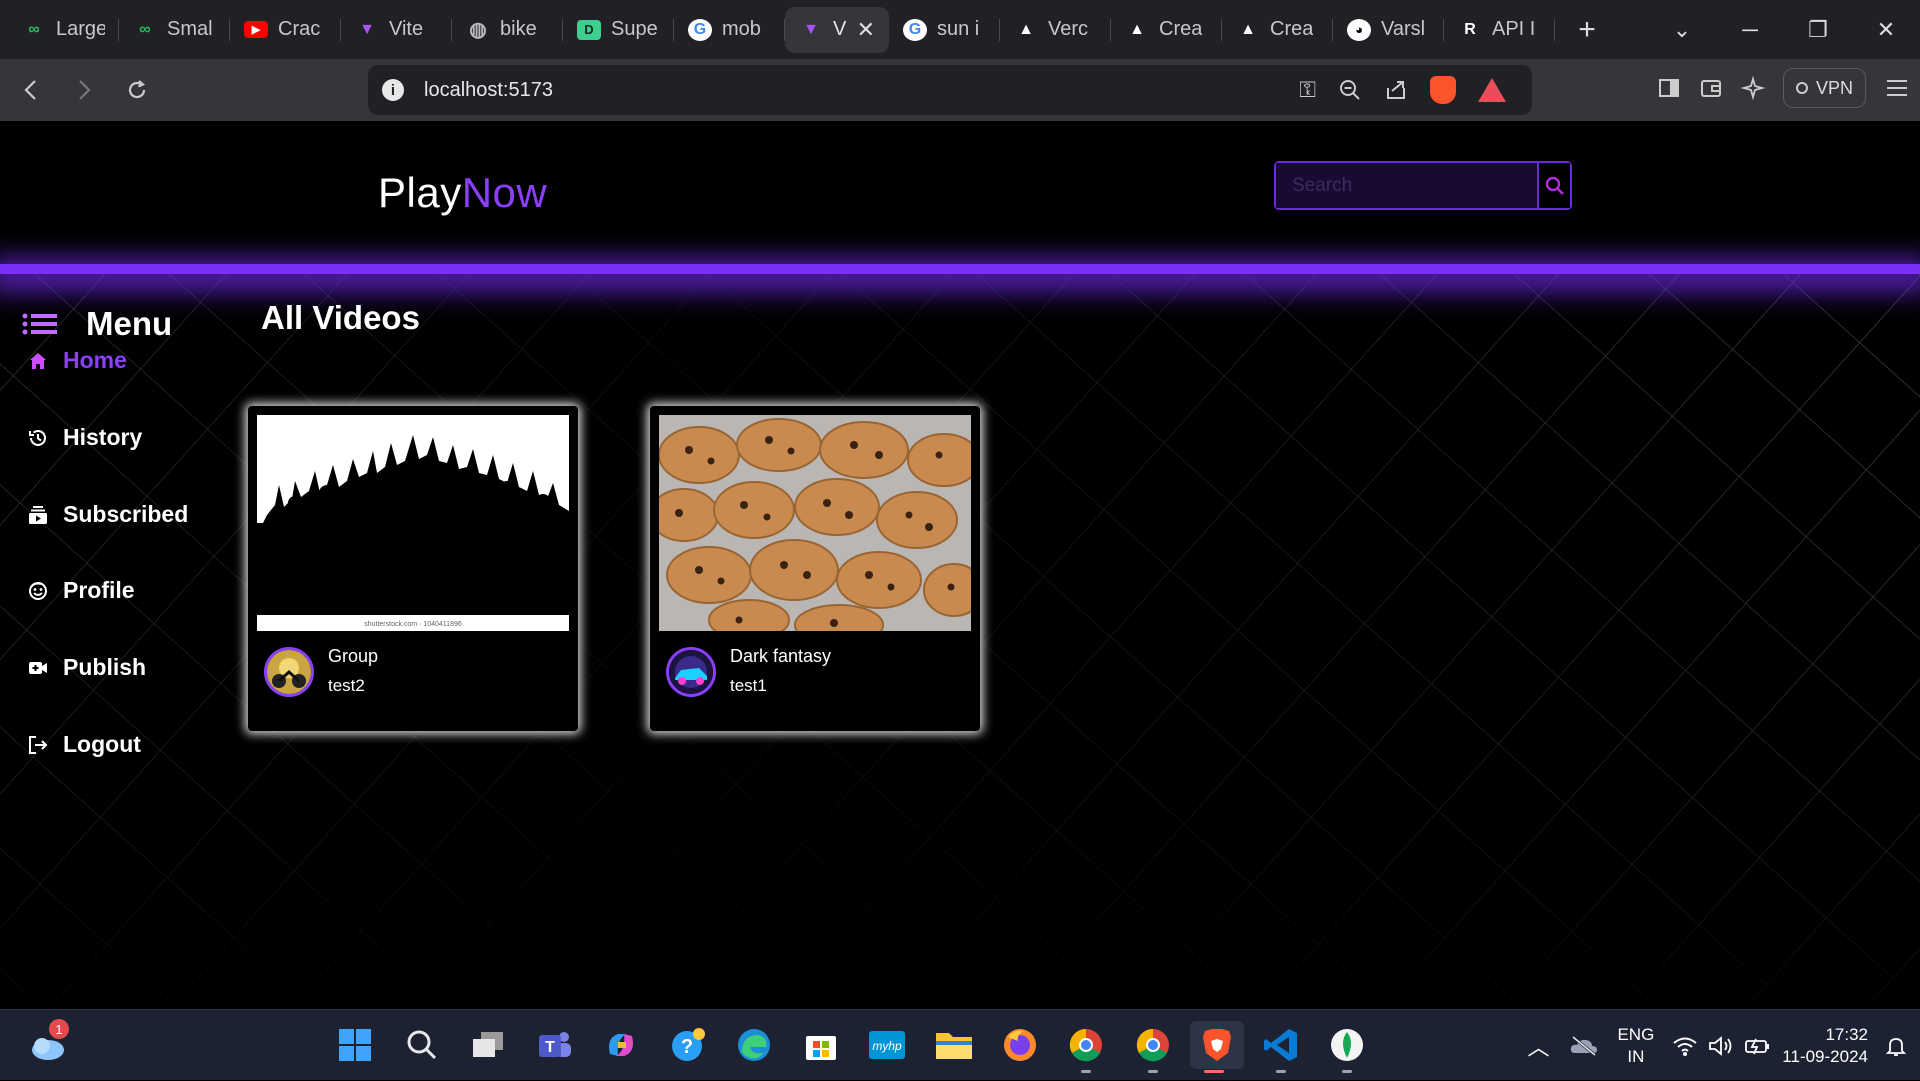  Describe the element at coordinates (1584, 1046) in the screenshot. I see `onedrive-offline-icon` at that location.